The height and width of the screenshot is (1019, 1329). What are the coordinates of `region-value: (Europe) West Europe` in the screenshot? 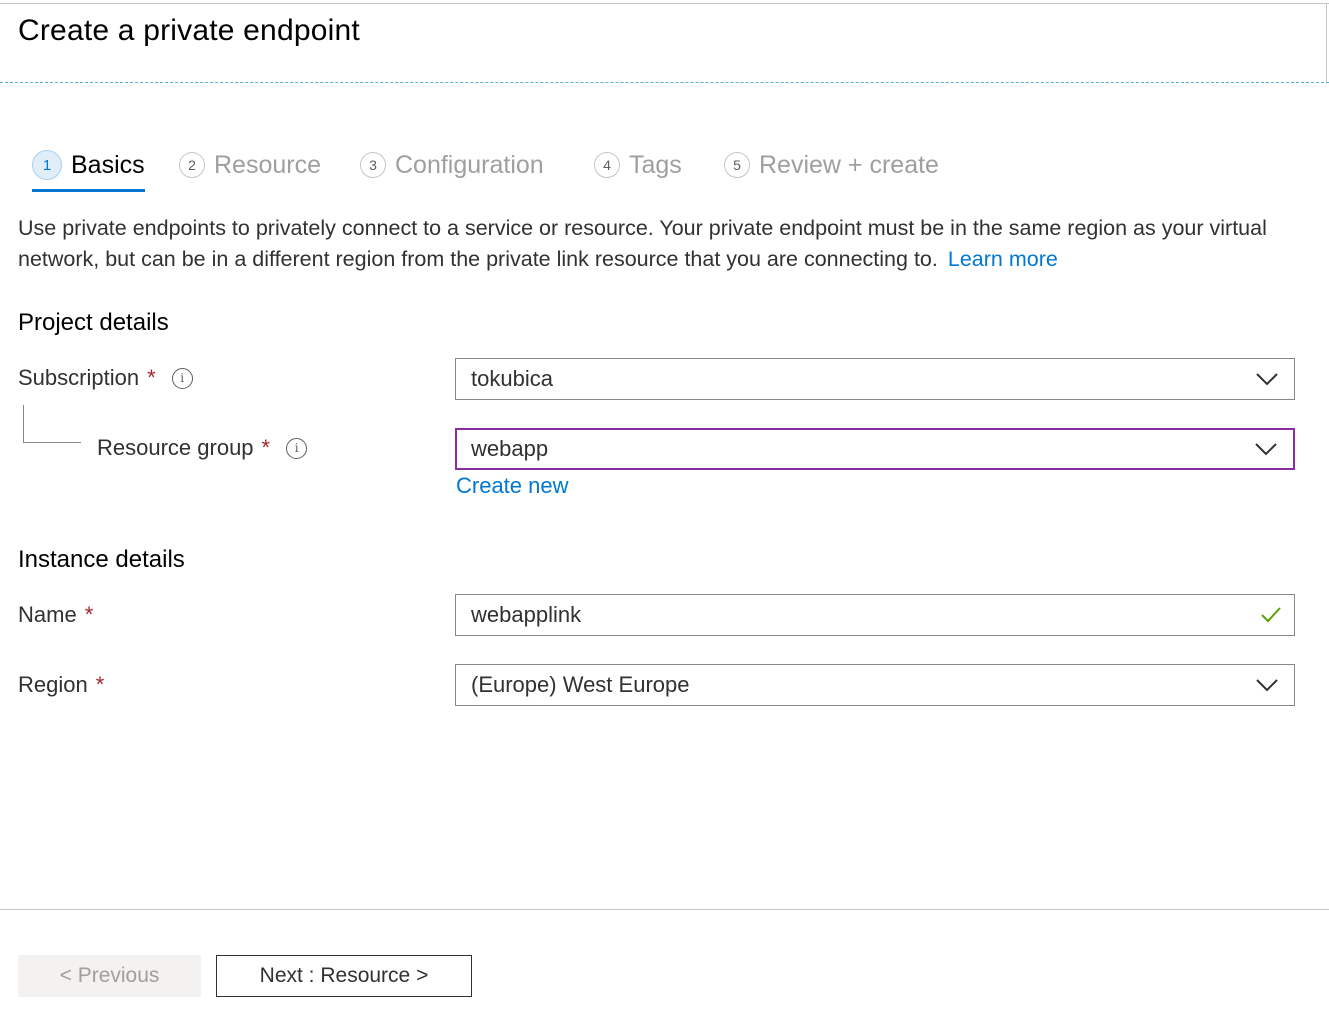 It's located at (580, 684).